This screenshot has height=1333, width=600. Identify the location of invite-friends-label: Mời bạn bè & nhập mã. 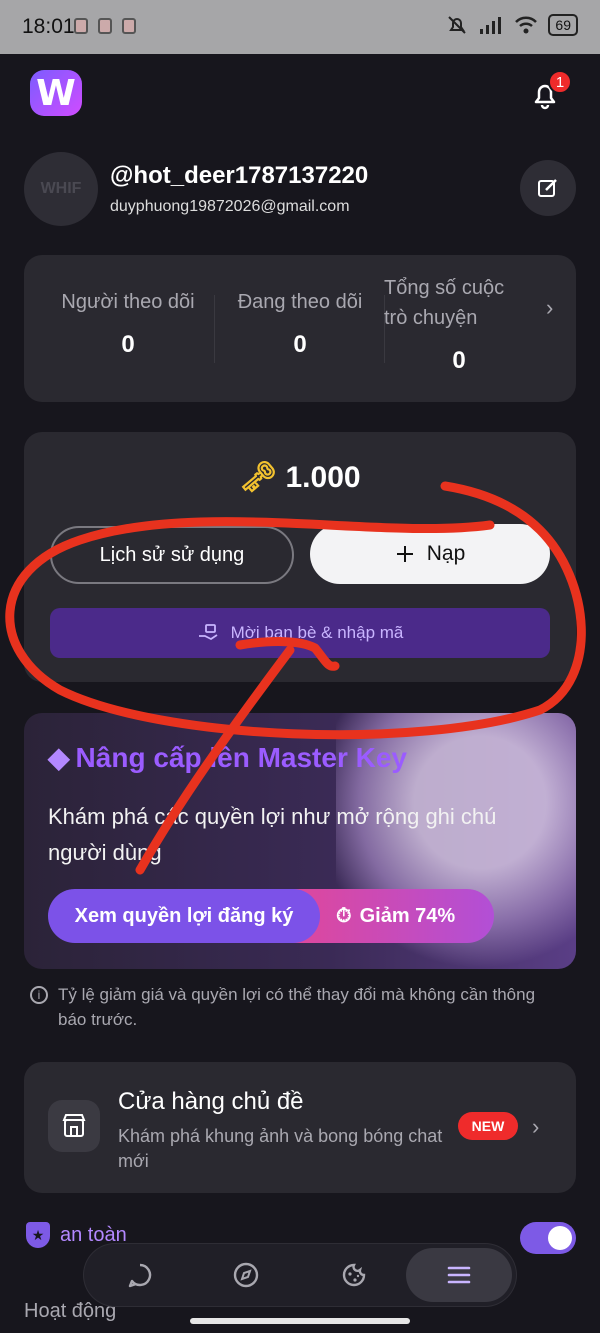
(317, 632).